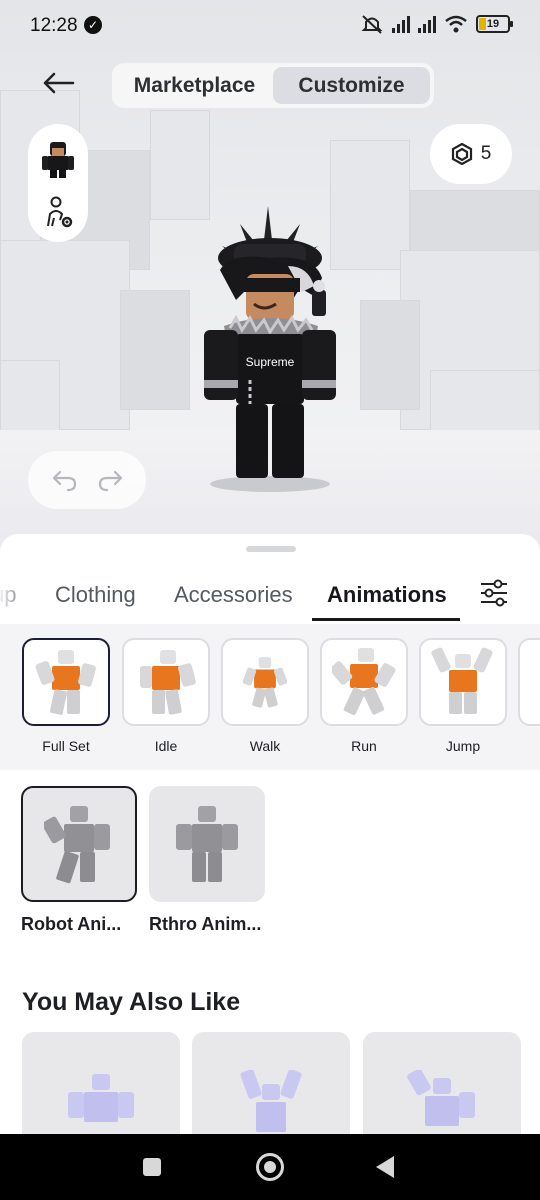  Describe the element at coordinates (385, 1167) in the screenshot. I see `back-triangle-icon` at that location.